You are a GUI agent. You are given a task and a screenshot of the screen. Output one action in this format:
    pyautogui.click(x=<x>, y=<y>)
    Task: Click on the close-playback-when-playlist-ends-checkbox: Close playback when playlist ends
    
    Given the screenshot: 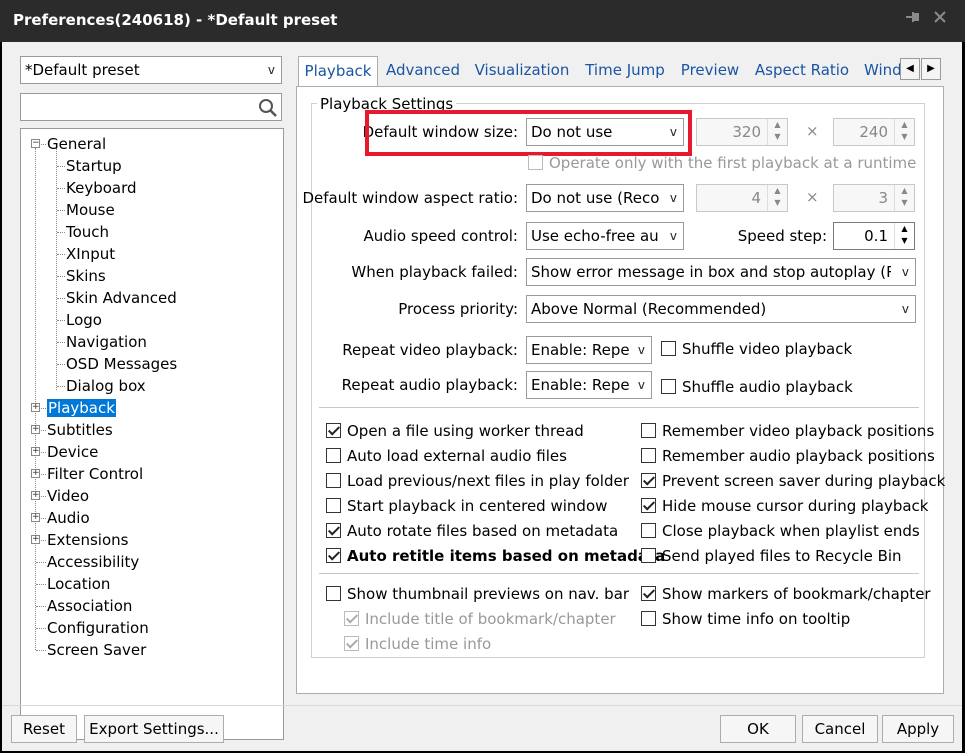 What is the action you would take?
    pyautogui.click(x=780, y=531)
    